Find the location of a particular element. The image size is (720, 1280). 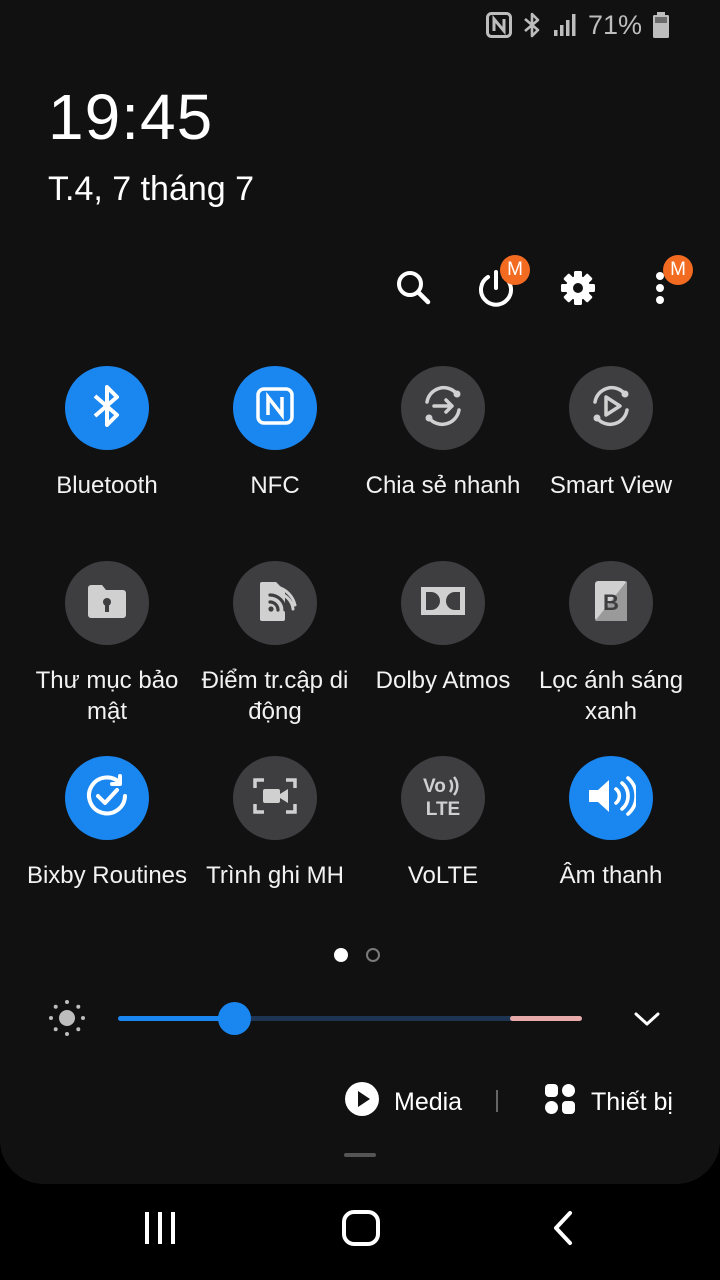

search-button is located at coordinates (414, 290).